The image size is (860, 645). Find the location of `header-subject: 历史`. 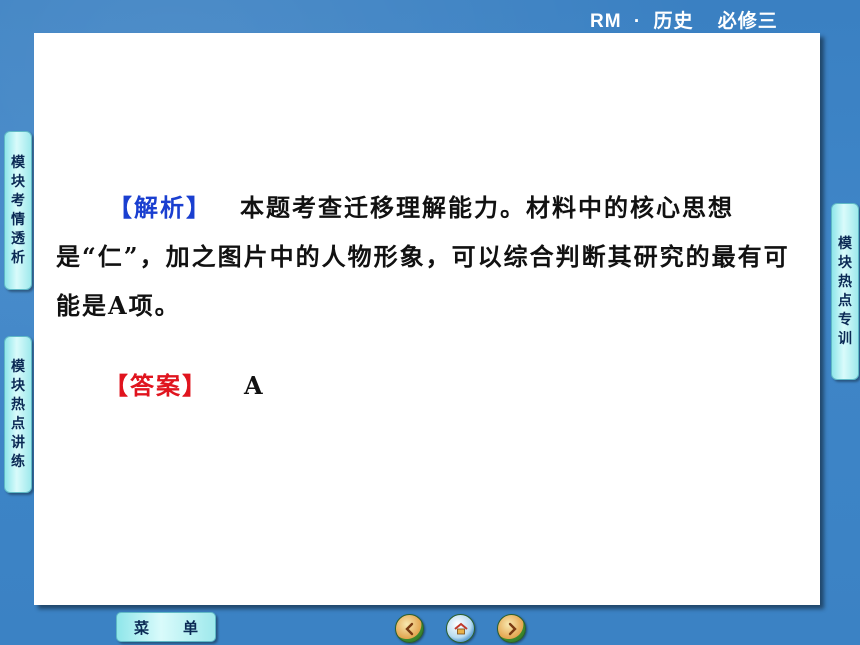

header-subject: 历史 is located at coordinates (673, 21).